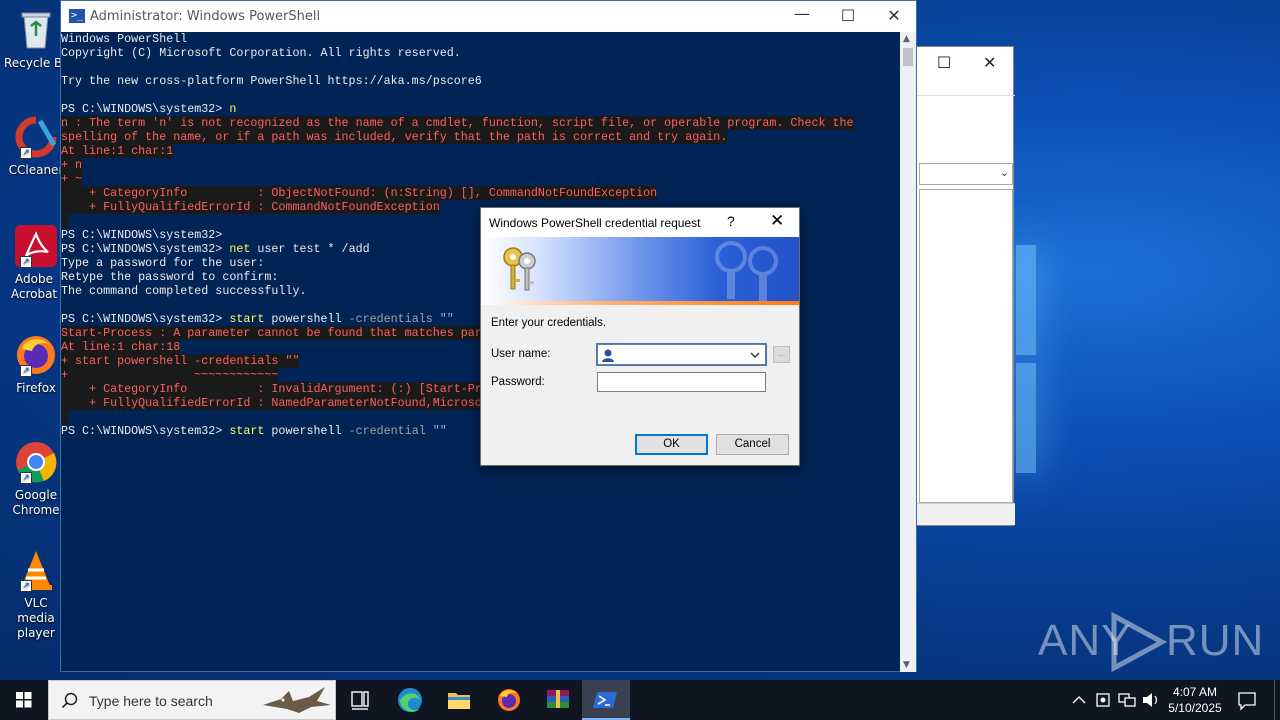 The image size is (1280, 720). What do you see at coordinates (184, 291) in the screenshot?
I see `console-text: The command completed successfully.` at bounding box center [184, 291].